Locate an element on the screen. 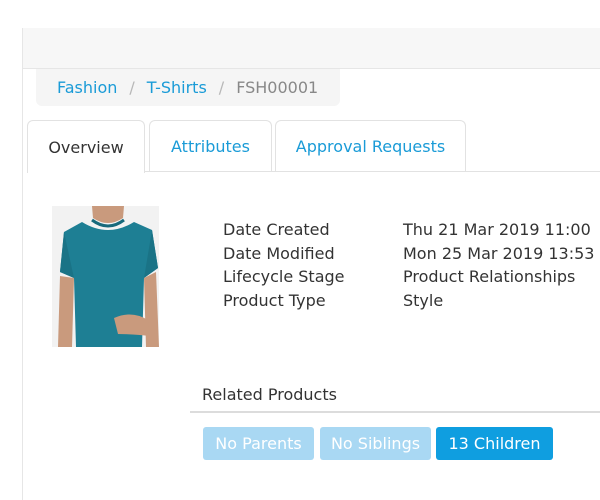 The image size is (600, 500). tab-overview: Overview is located at coordinates (86, 146).